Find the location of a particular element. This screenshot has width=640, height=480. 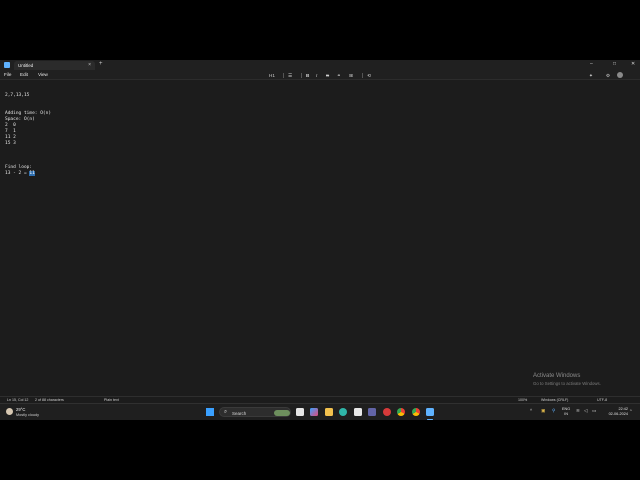

editor-line-text: 13 - 2 = is located at coordinates (17, 173).